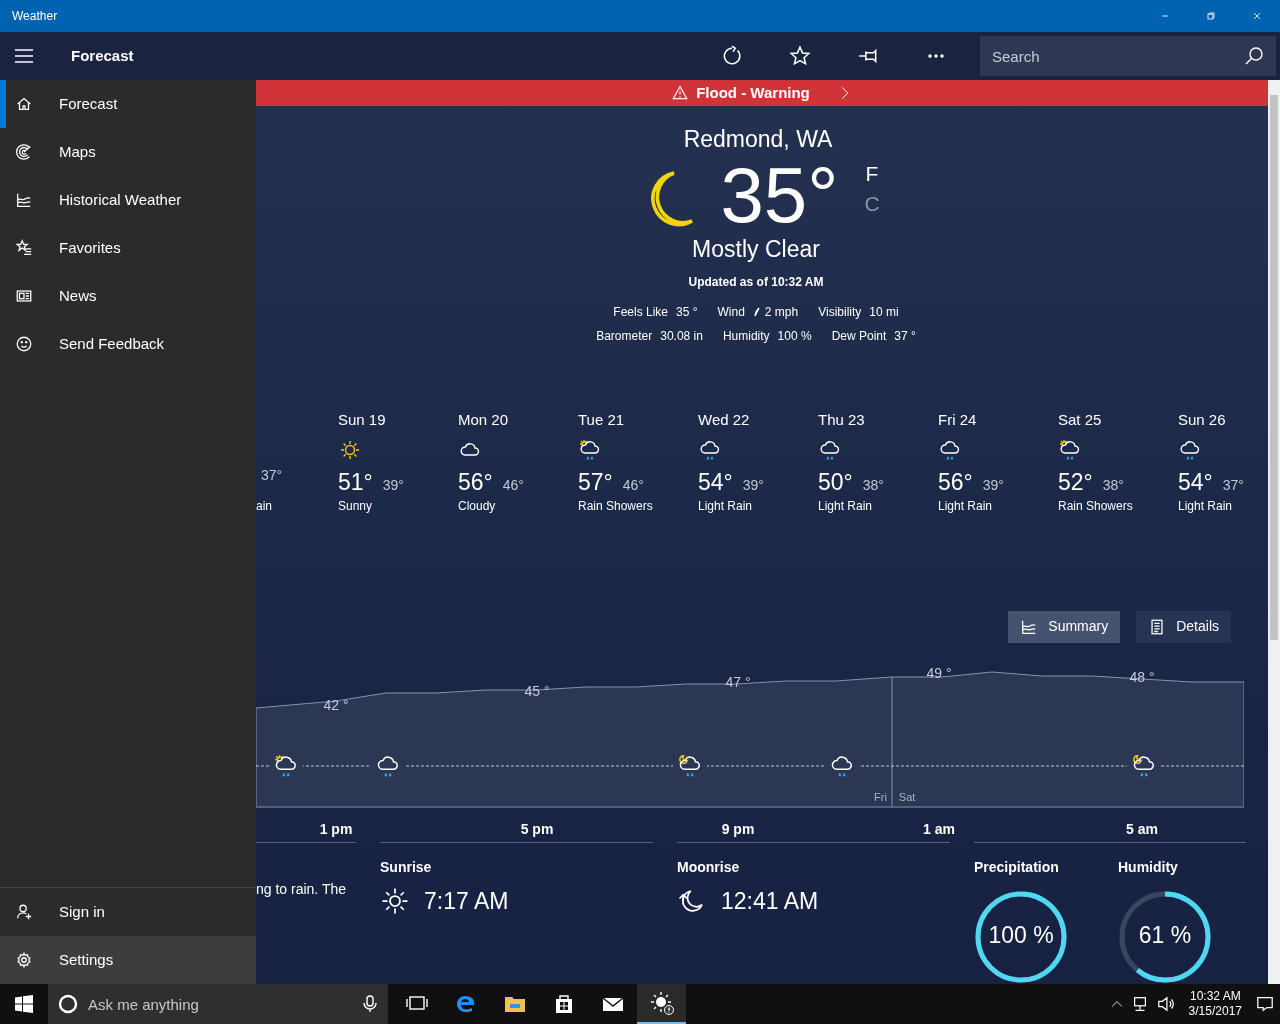 The image size is (1280, 1024). I want to click on temperature-label: 49 °, so click(939, 673).